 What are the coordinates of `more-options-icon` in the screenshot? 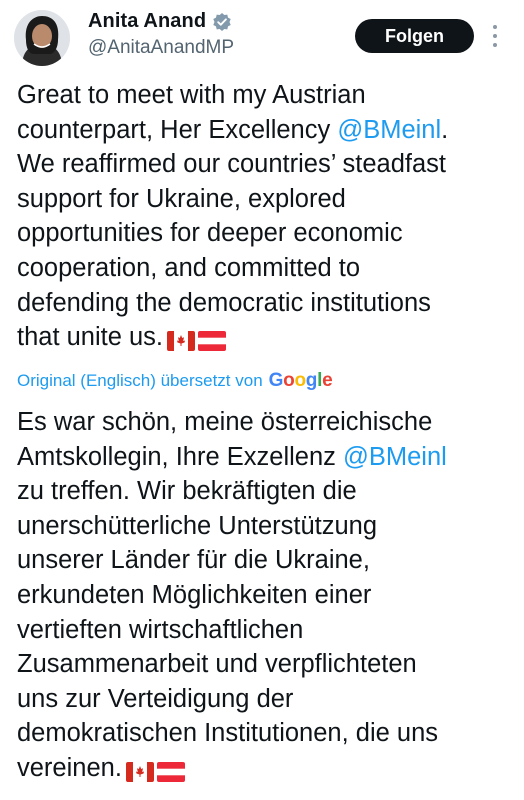 It's located at (495, 36).